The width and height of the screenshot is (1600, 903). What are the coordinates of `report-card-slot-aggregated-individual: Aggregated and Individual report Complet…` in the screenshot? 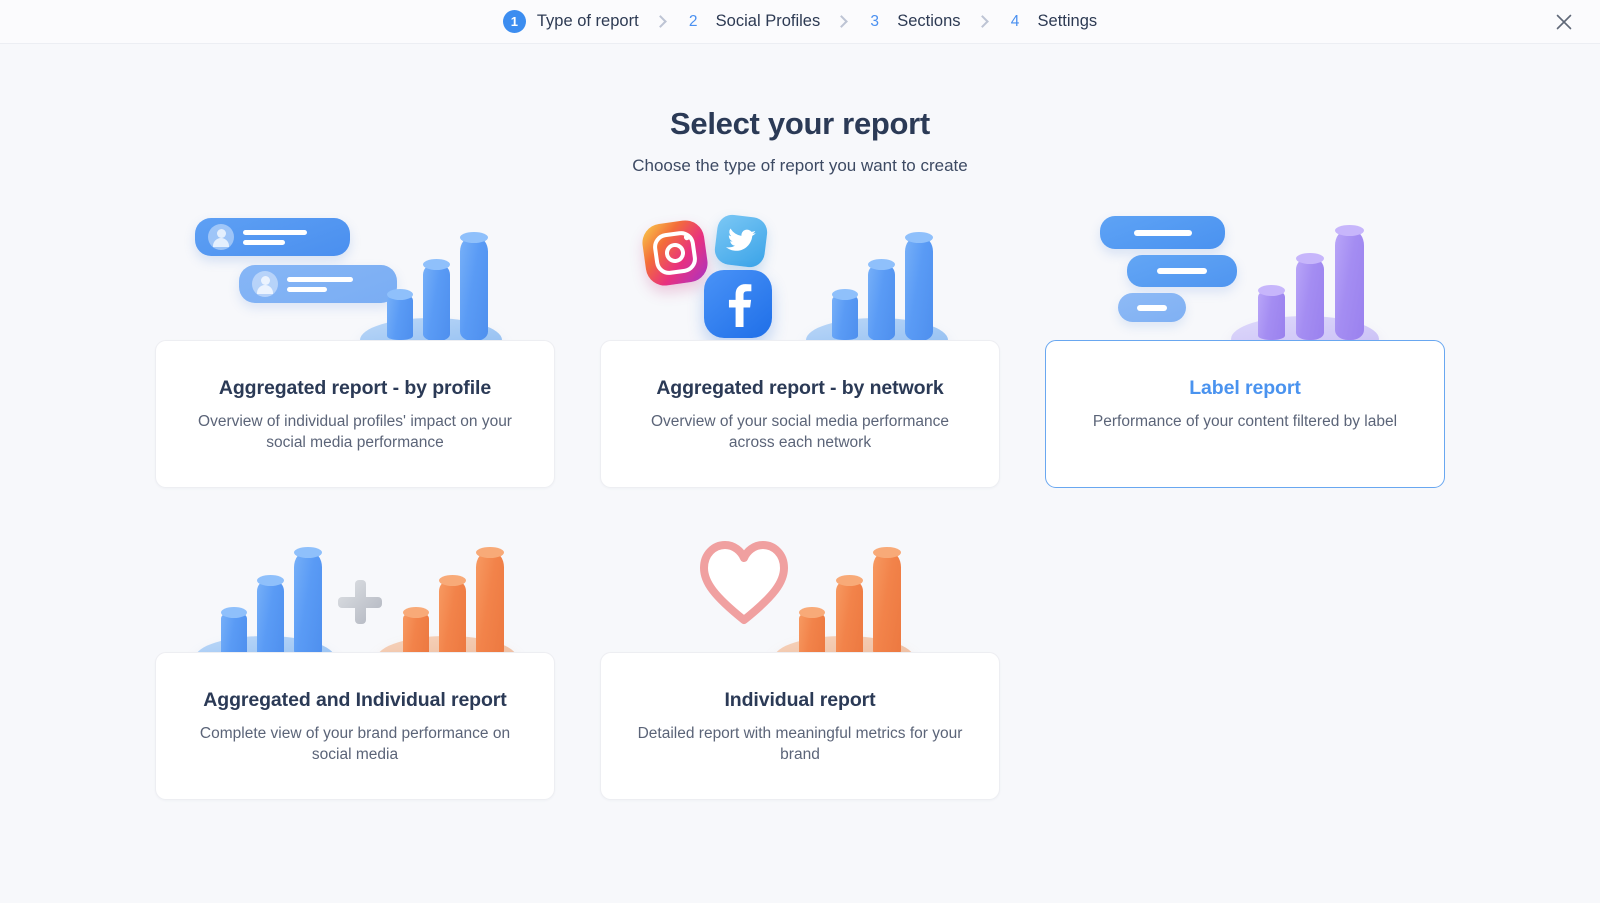 It's located at (355, 655).